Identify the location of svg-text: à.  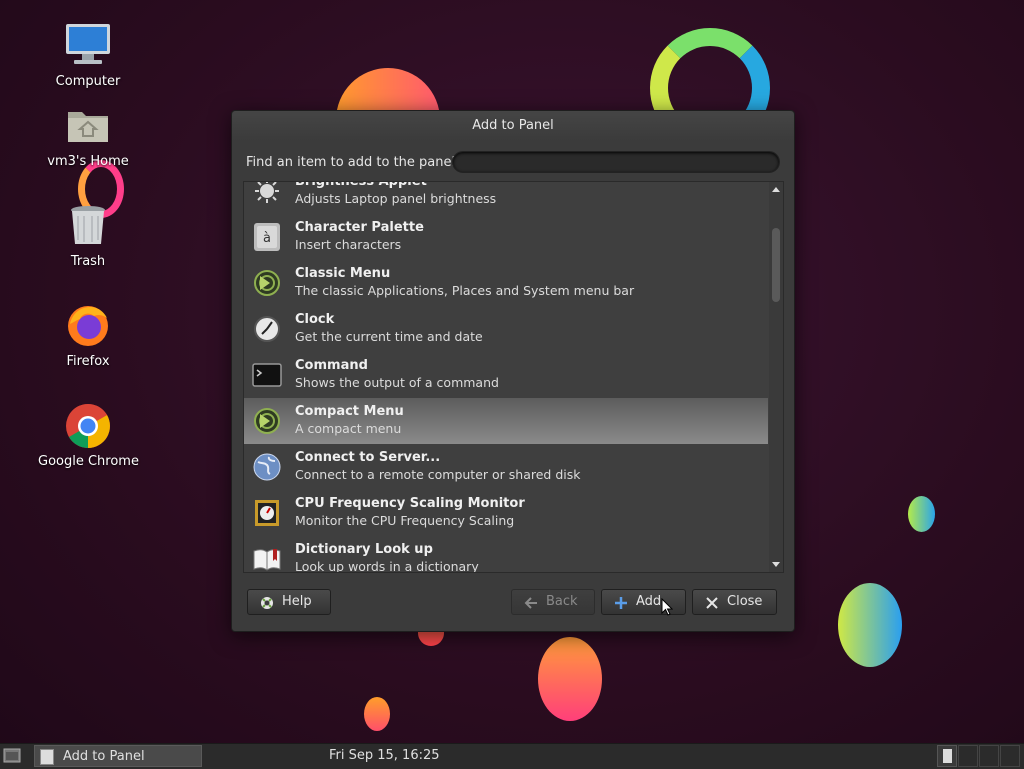
(267, 238).